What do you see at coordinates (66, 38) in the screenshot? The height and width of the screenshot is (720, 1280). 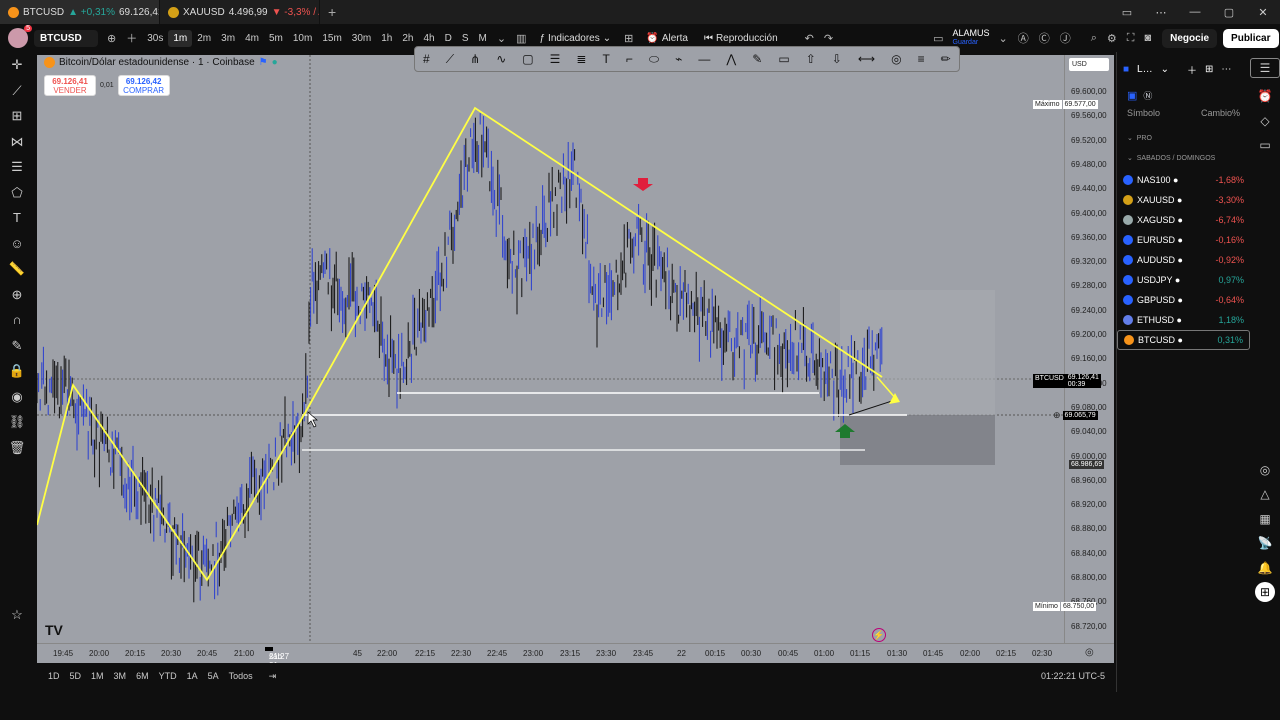 I see `symbol-search: BTCUSD` at bounding box center [66, 38].